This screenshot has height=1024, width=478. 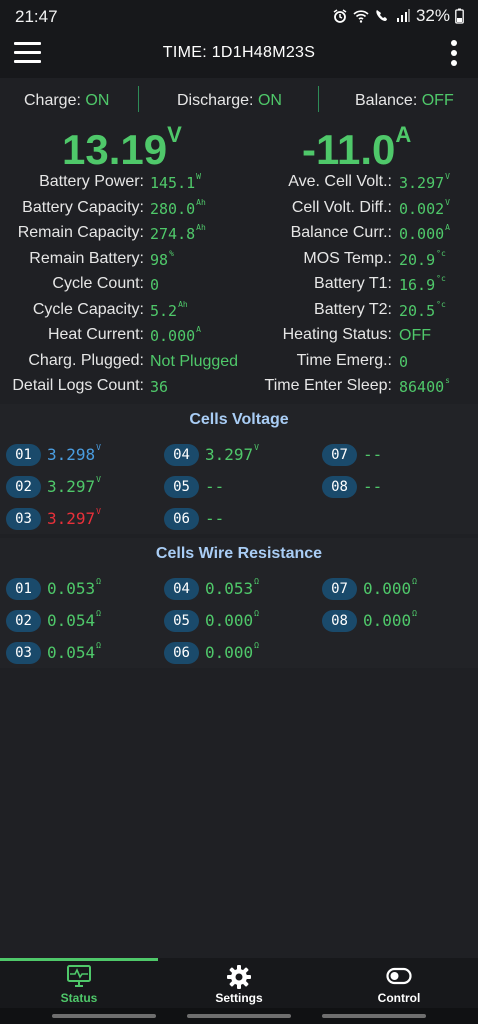 What do you see at coordinates (178, 208) in the screenshot?
I see `stat-value: 280.0Ah` at bounding box center [178, 208].